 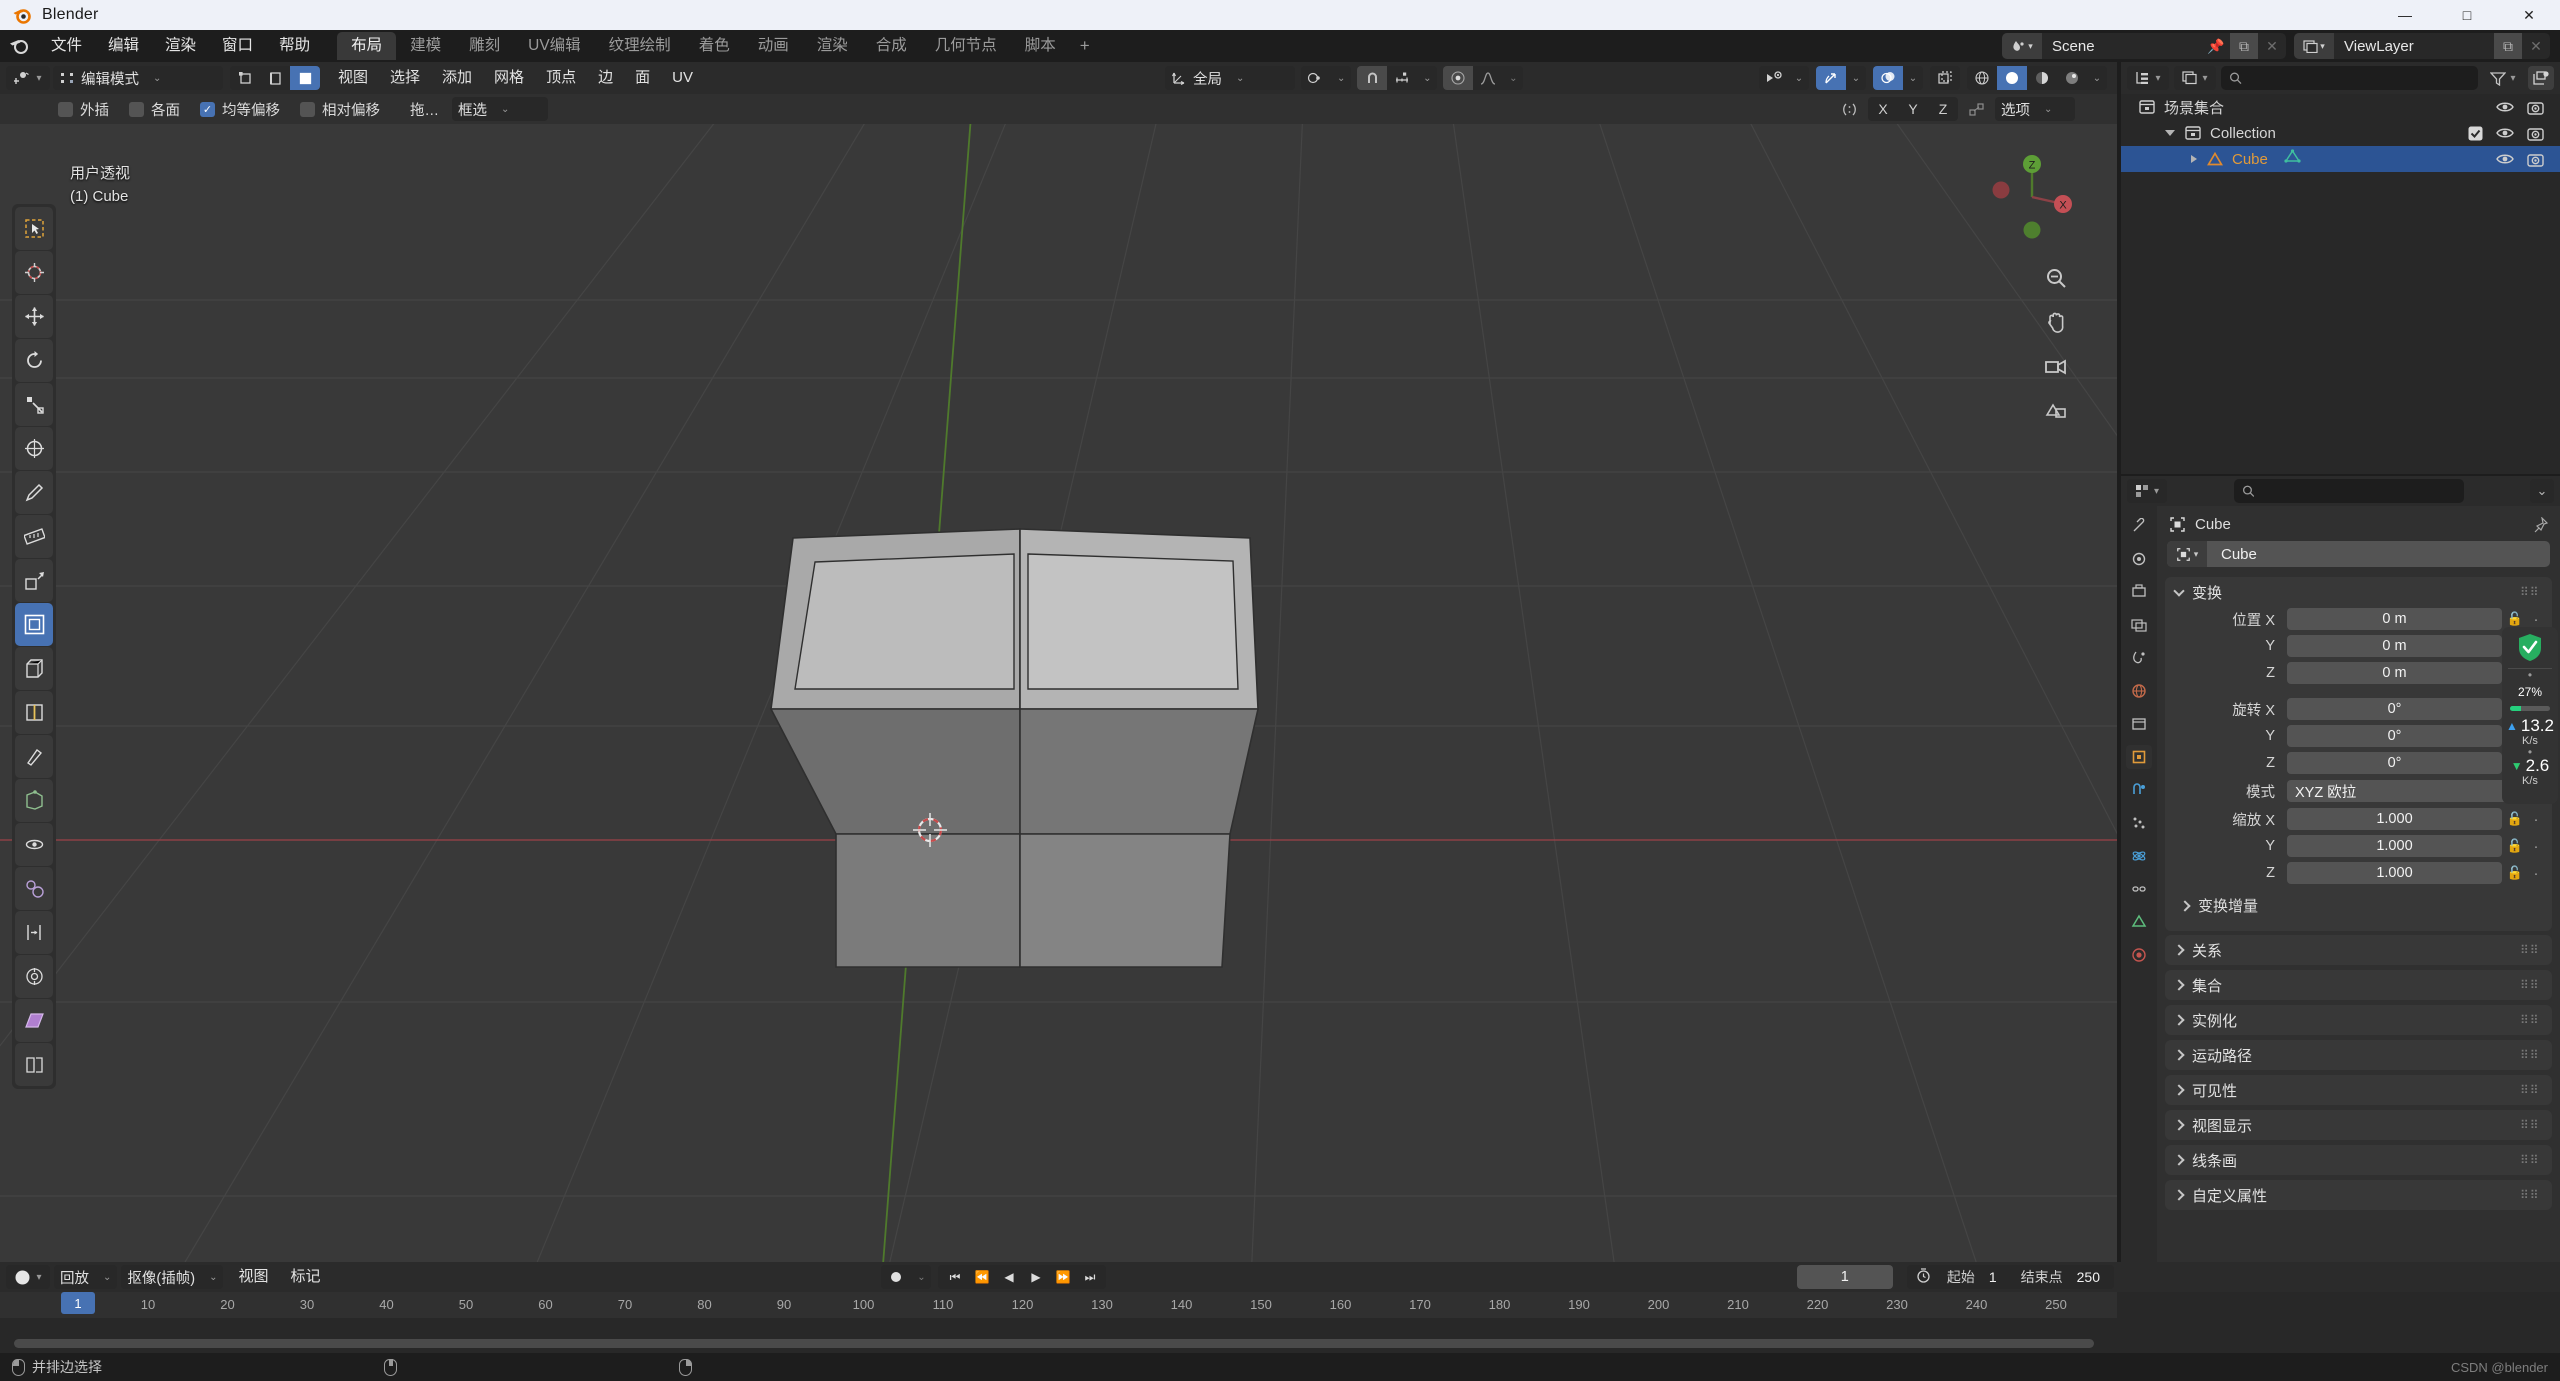 I want to click on select-mode-edge-icon, so click(x=275, y=78).